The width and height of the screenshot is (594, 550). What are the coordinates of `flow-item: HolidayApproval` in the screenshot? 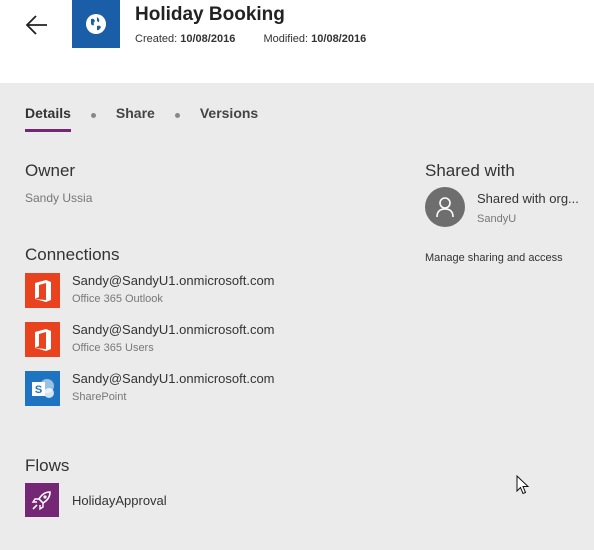 It's located at (175, 500).